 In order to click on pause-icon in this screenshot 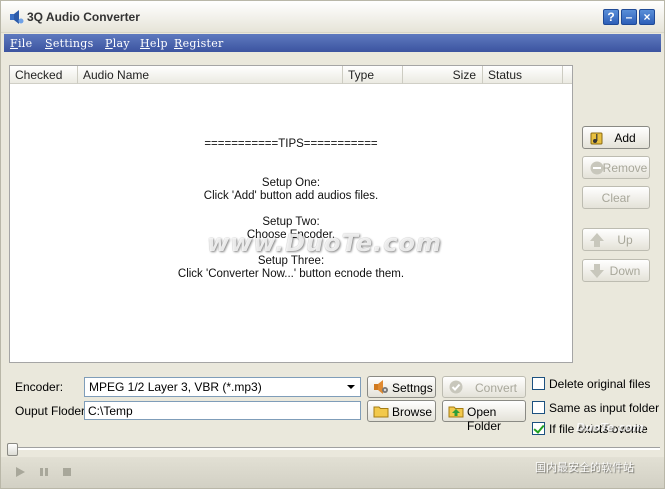, I will do `click(44, 472)`.